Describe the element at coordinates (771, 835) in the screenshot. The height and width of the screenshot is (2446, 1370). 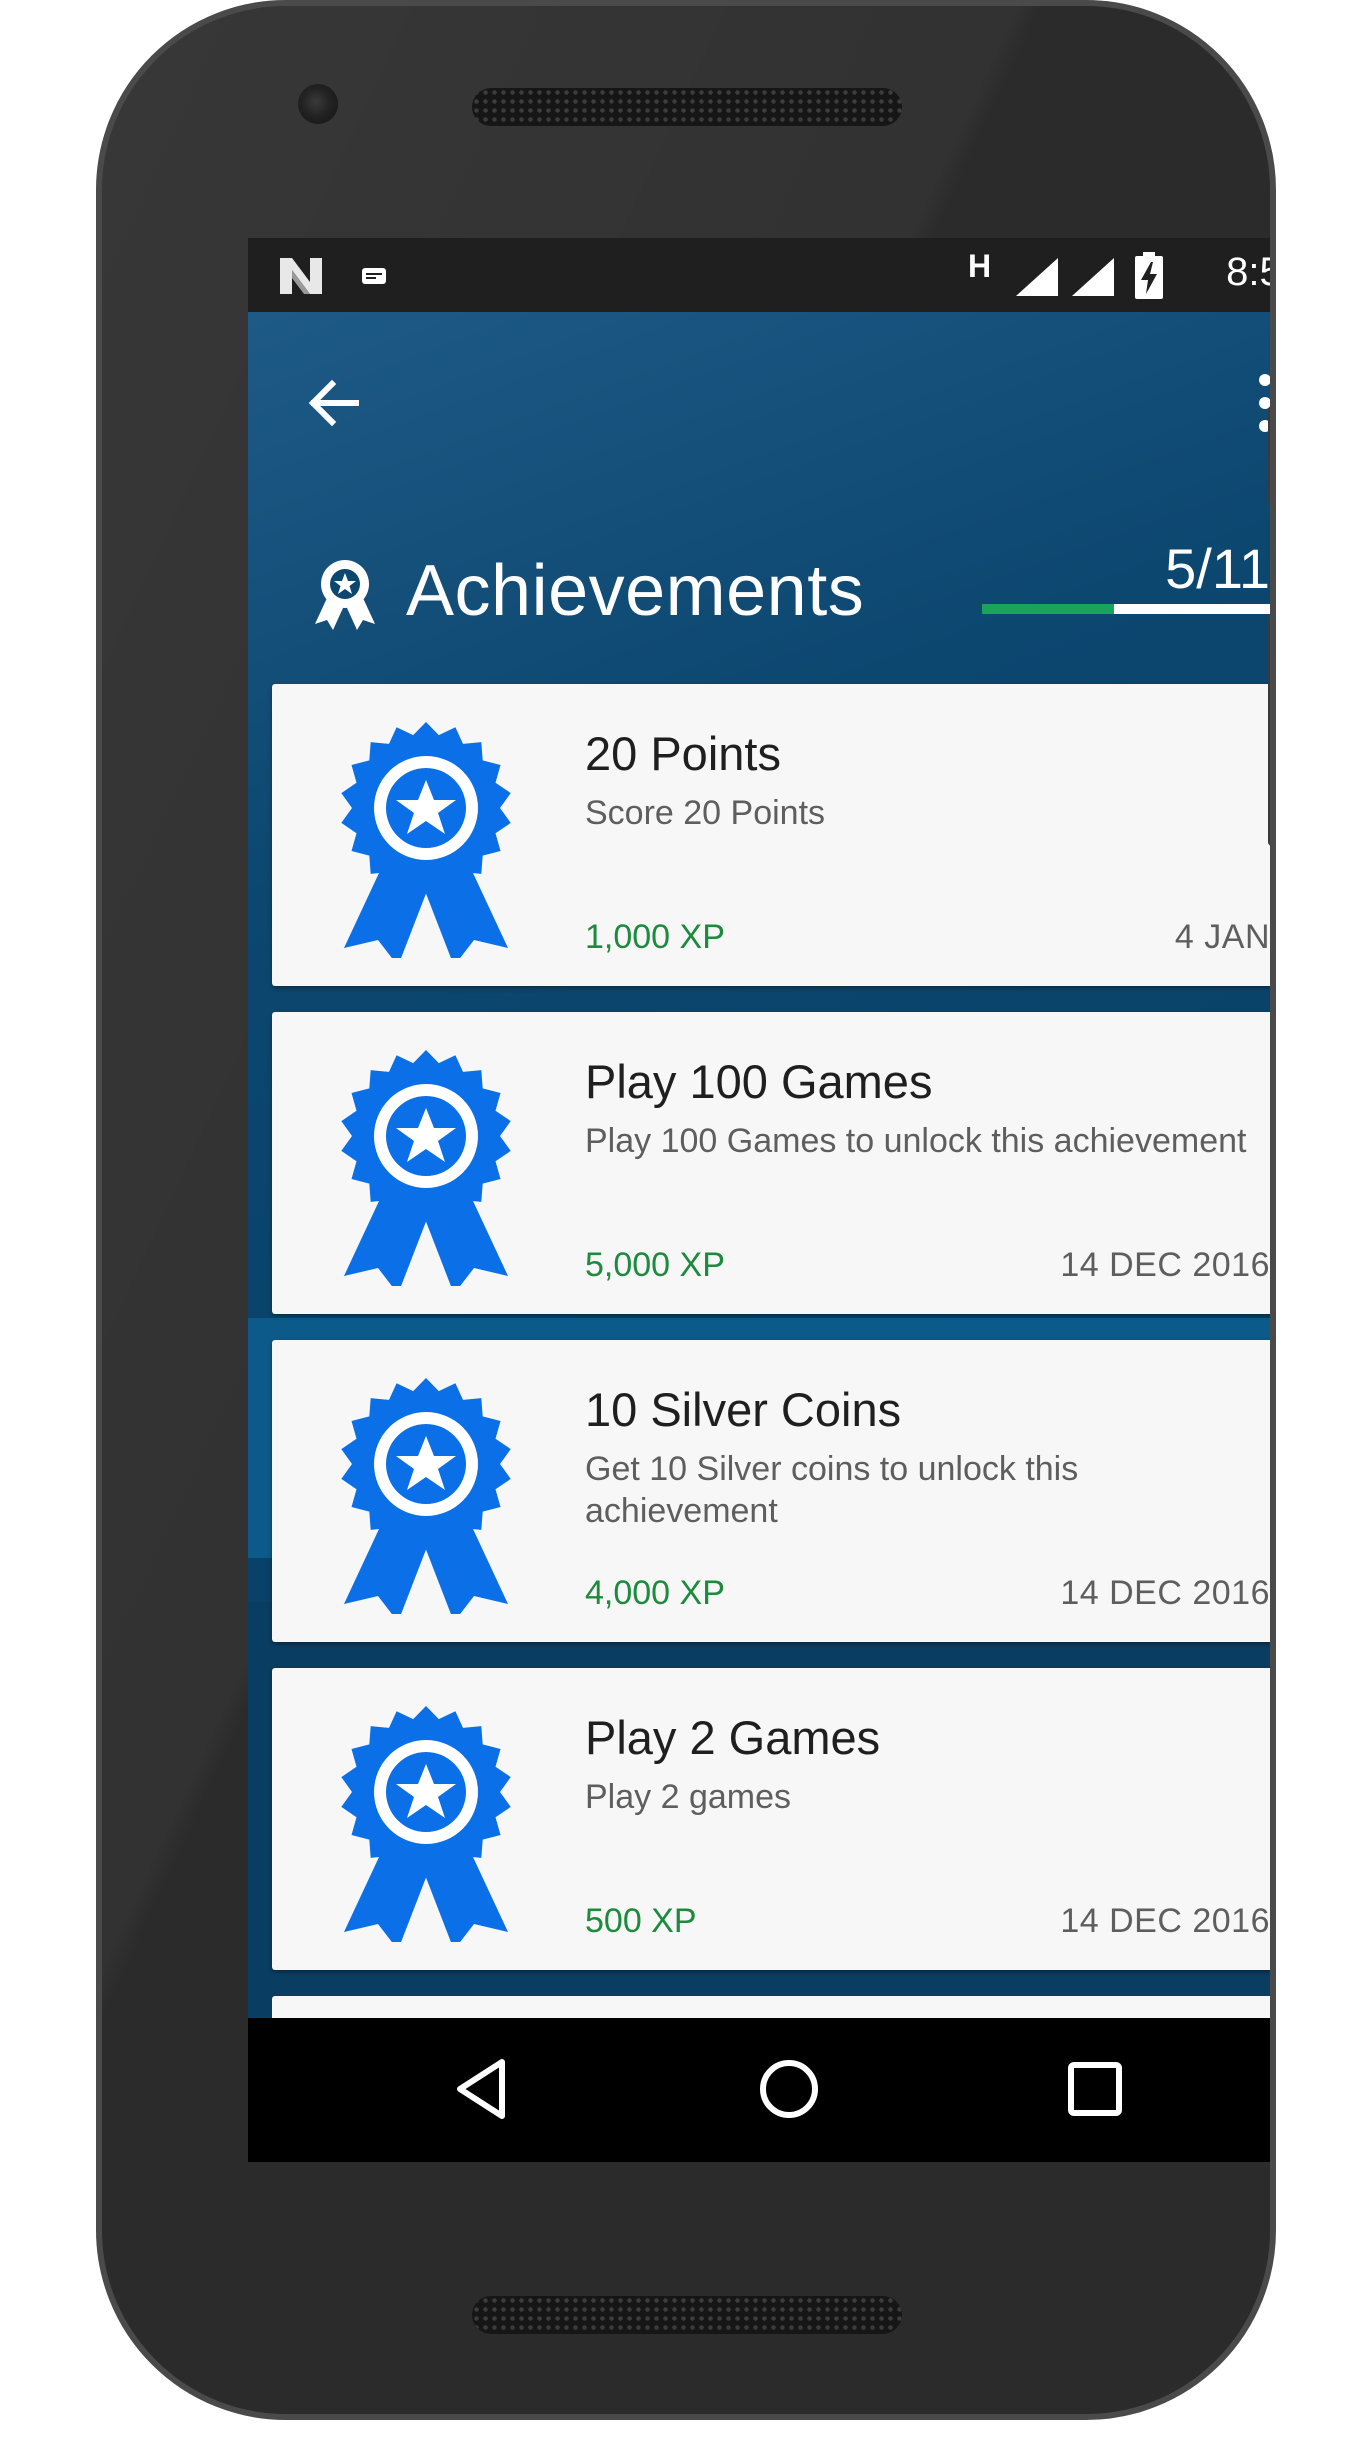
I see `achievement-card: 20 Points Score 20 Points 1,000 XP 4 JAN` at that location.